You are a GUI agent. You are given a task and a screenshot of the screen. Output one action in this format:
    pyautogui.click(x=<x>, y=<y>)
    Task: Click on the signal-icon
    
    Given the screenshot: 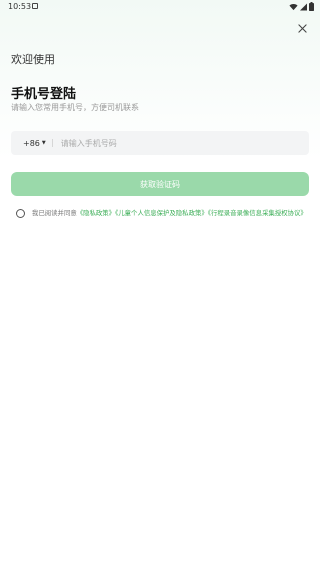 What is the action you would take?
    pyautogui.click(x=303, y=6)
    